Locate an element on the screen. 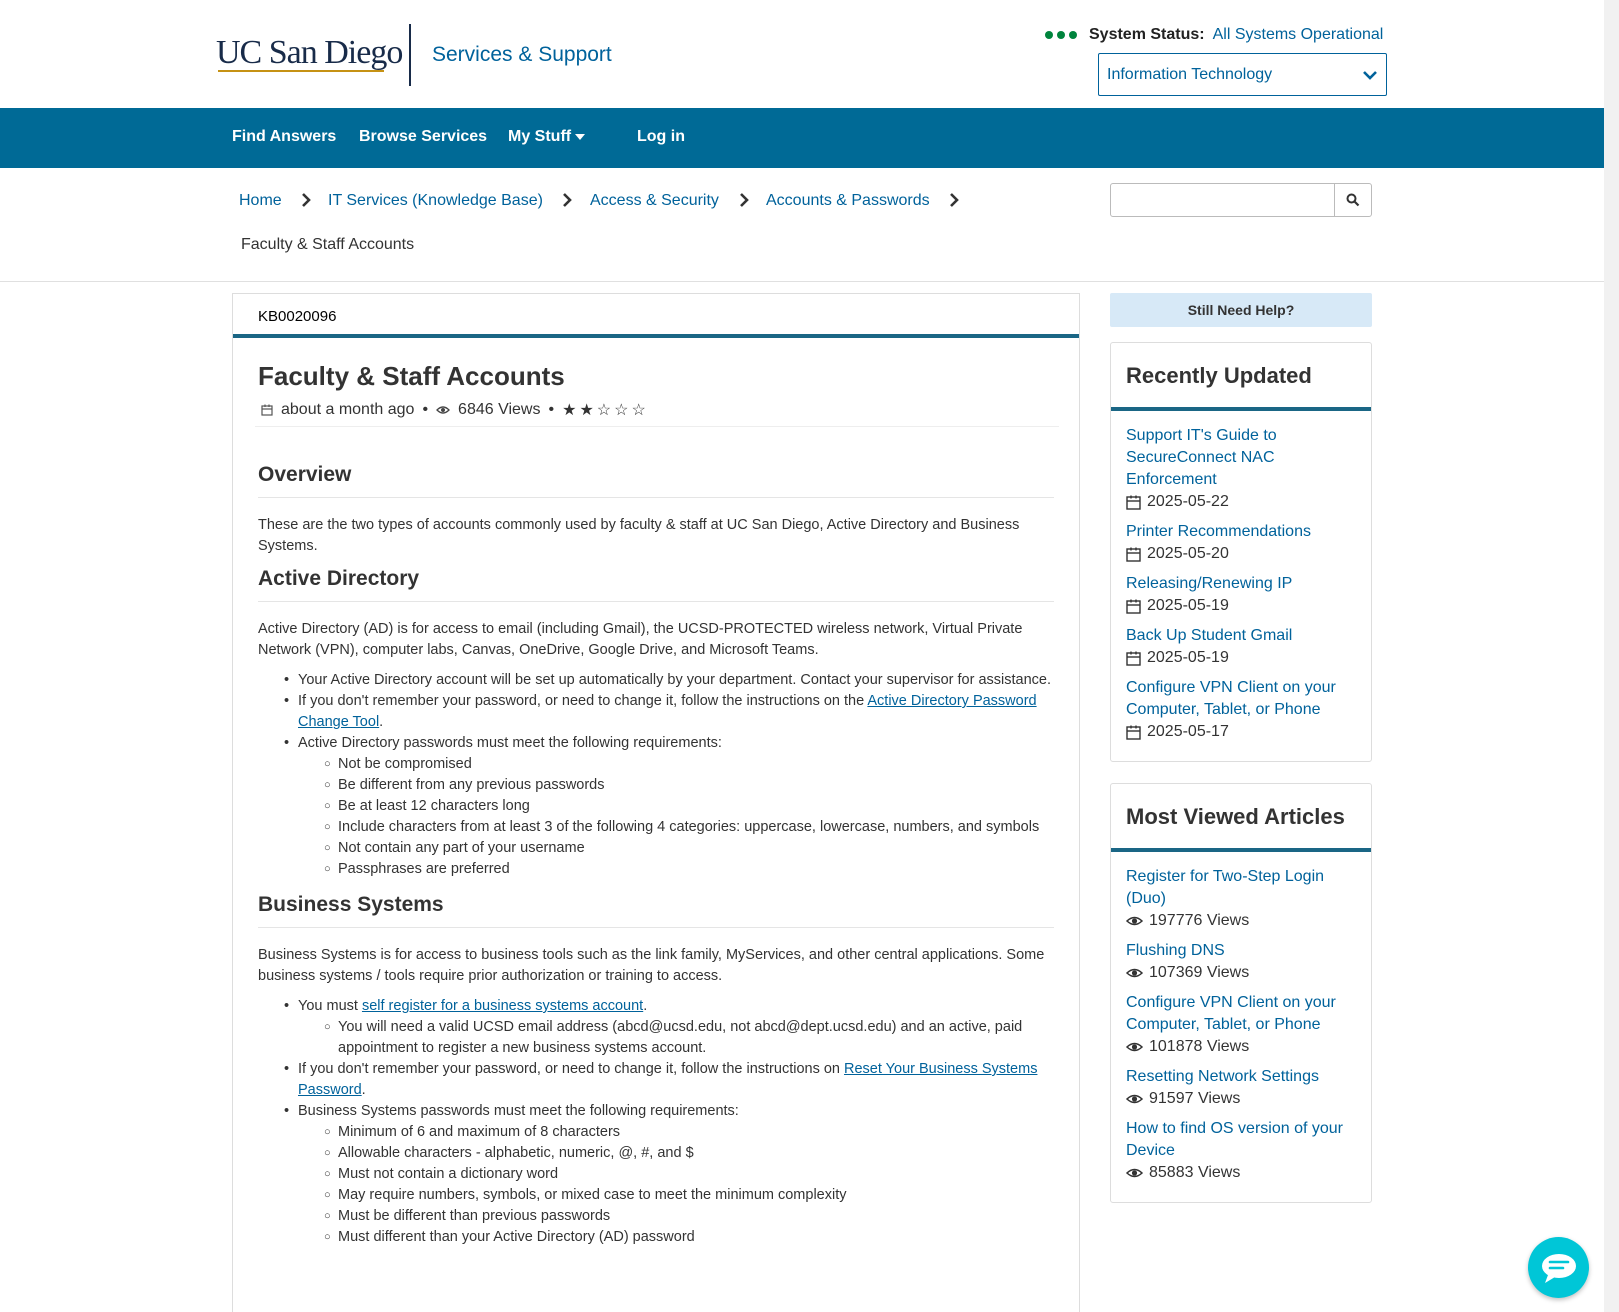  active-directory-heading: Active Directory is located at coordinates (656, 584).